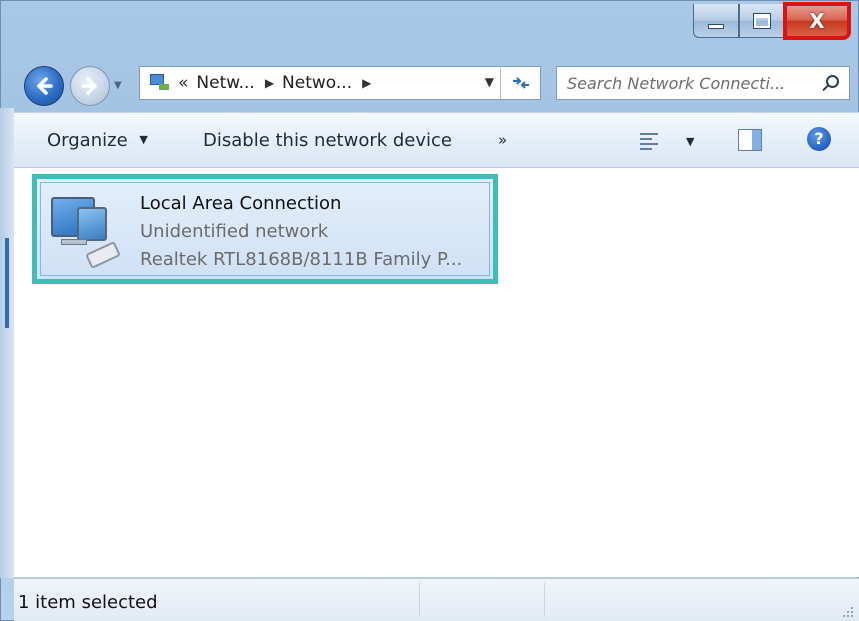 Image resolution: width=859 pixels, height=621 pixels. Describe the element at coordinates (436, 599) in the screenshot. I see `status-bar: 1 item selected` at that location.